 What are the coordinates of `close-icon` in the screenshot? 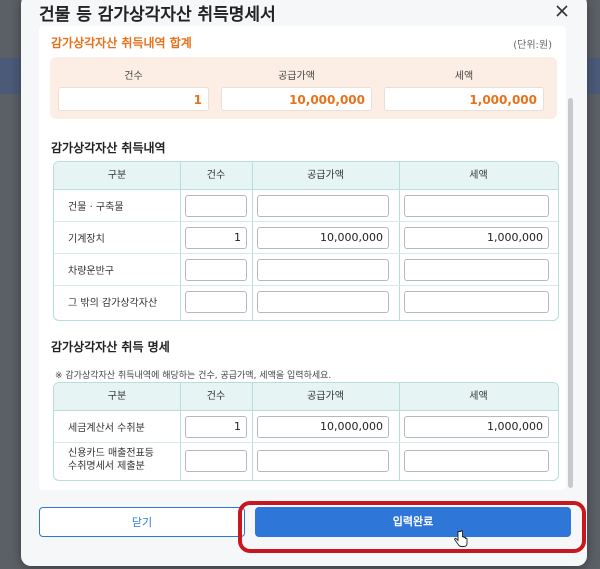 It's located at (562, 11).